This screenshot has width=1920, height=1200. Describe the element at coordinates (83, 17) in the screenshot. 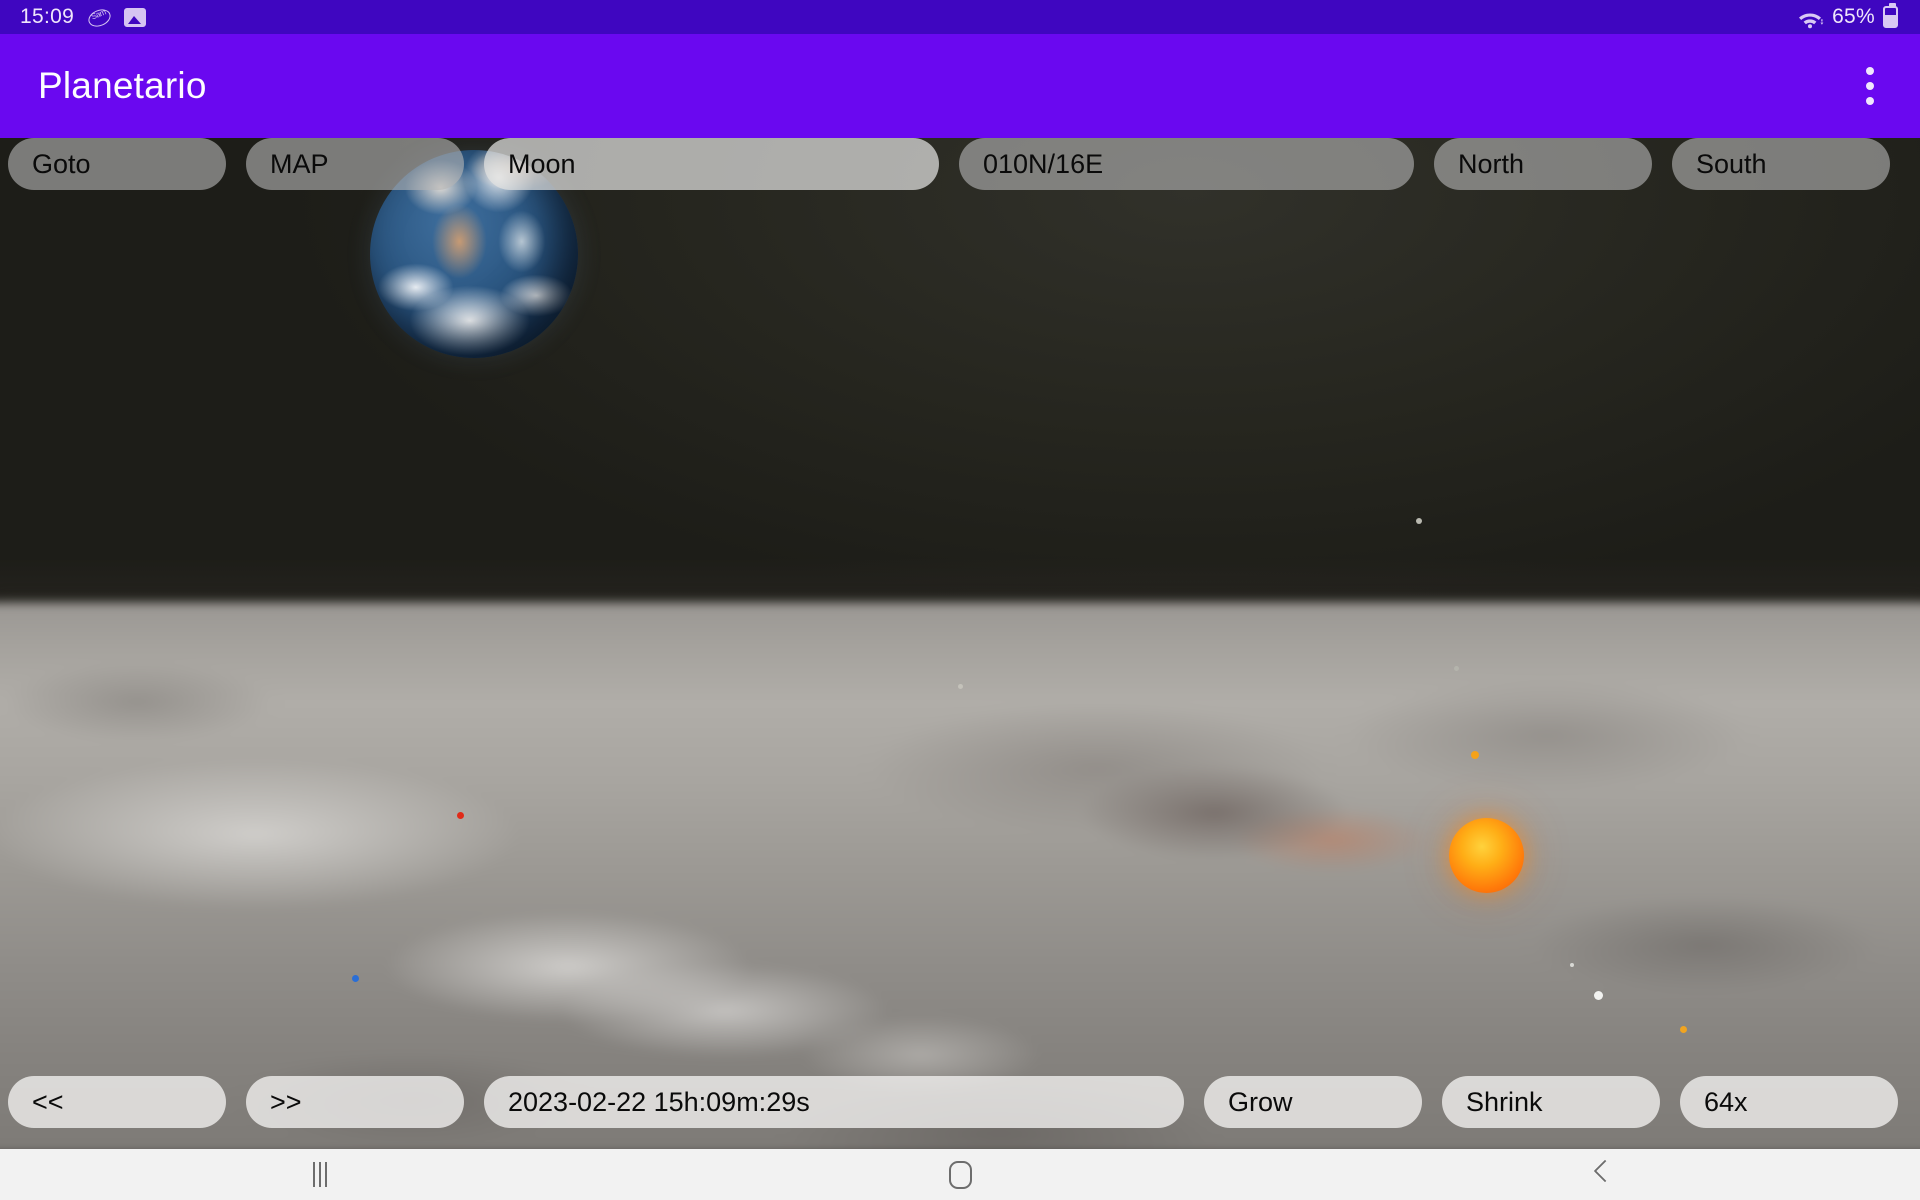

I see `status-bar-left: 15:09` at that location.